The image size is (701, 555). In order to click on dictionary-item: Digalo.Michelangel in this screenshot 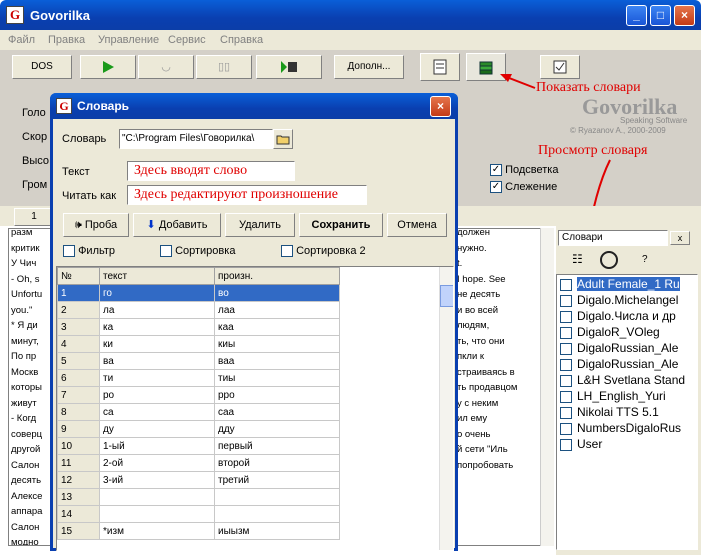, I will do `click(627, 301)`.